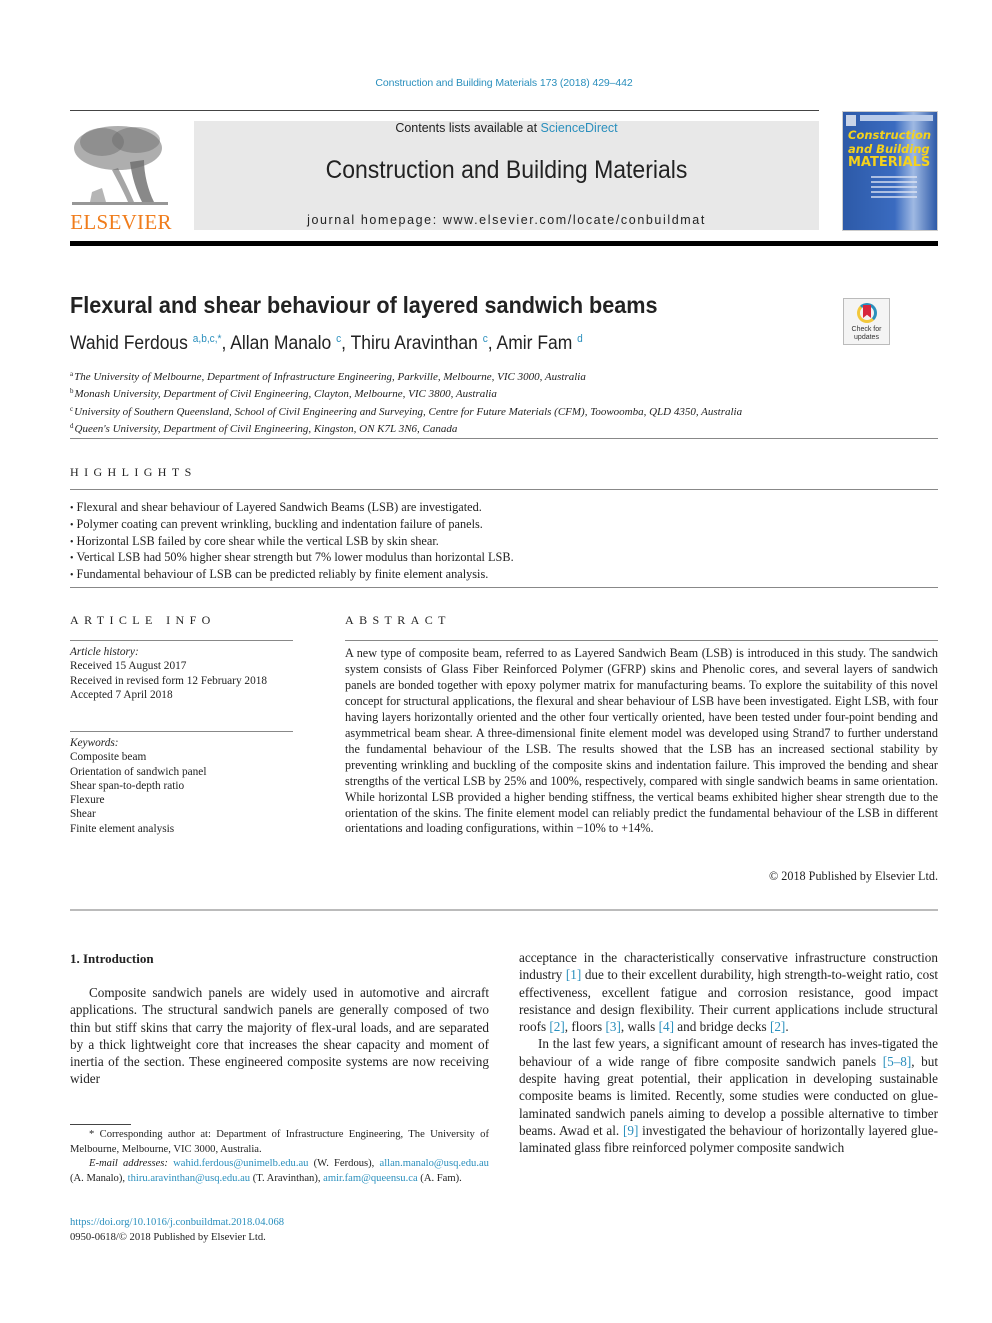 Image resolution: width=992 pixels, height=1323 pixels. What do you see at coordinates (121, 222) in the screenshot?
I see `elsevier-wordmark: ELSEVIER` at bounding box center [121, 222].